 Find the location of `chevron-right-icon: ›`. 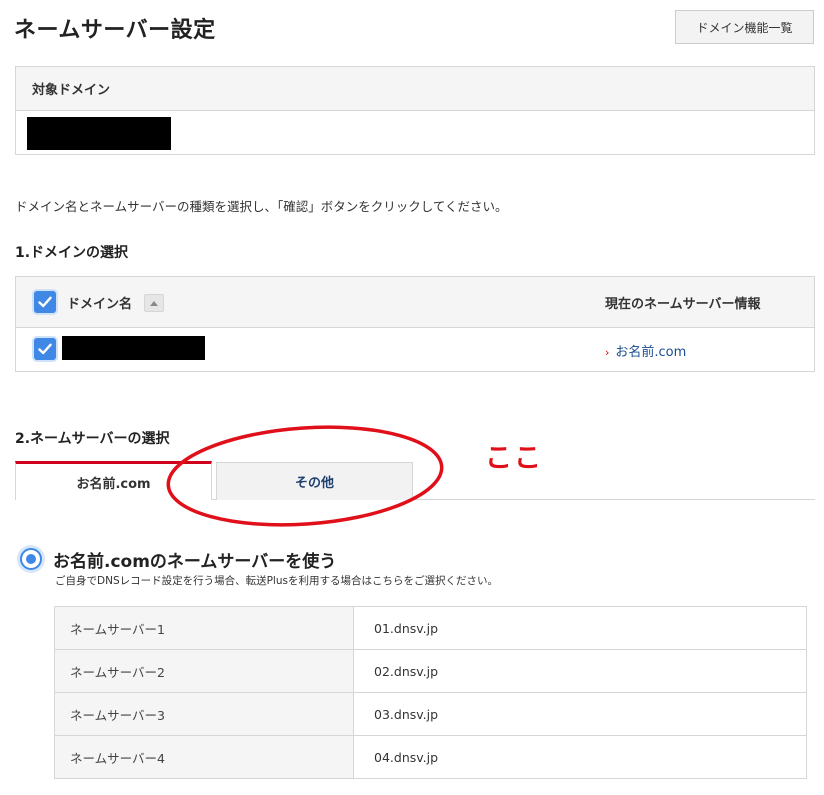

chevron-right-icon: › is located at coordinates (607, 352).